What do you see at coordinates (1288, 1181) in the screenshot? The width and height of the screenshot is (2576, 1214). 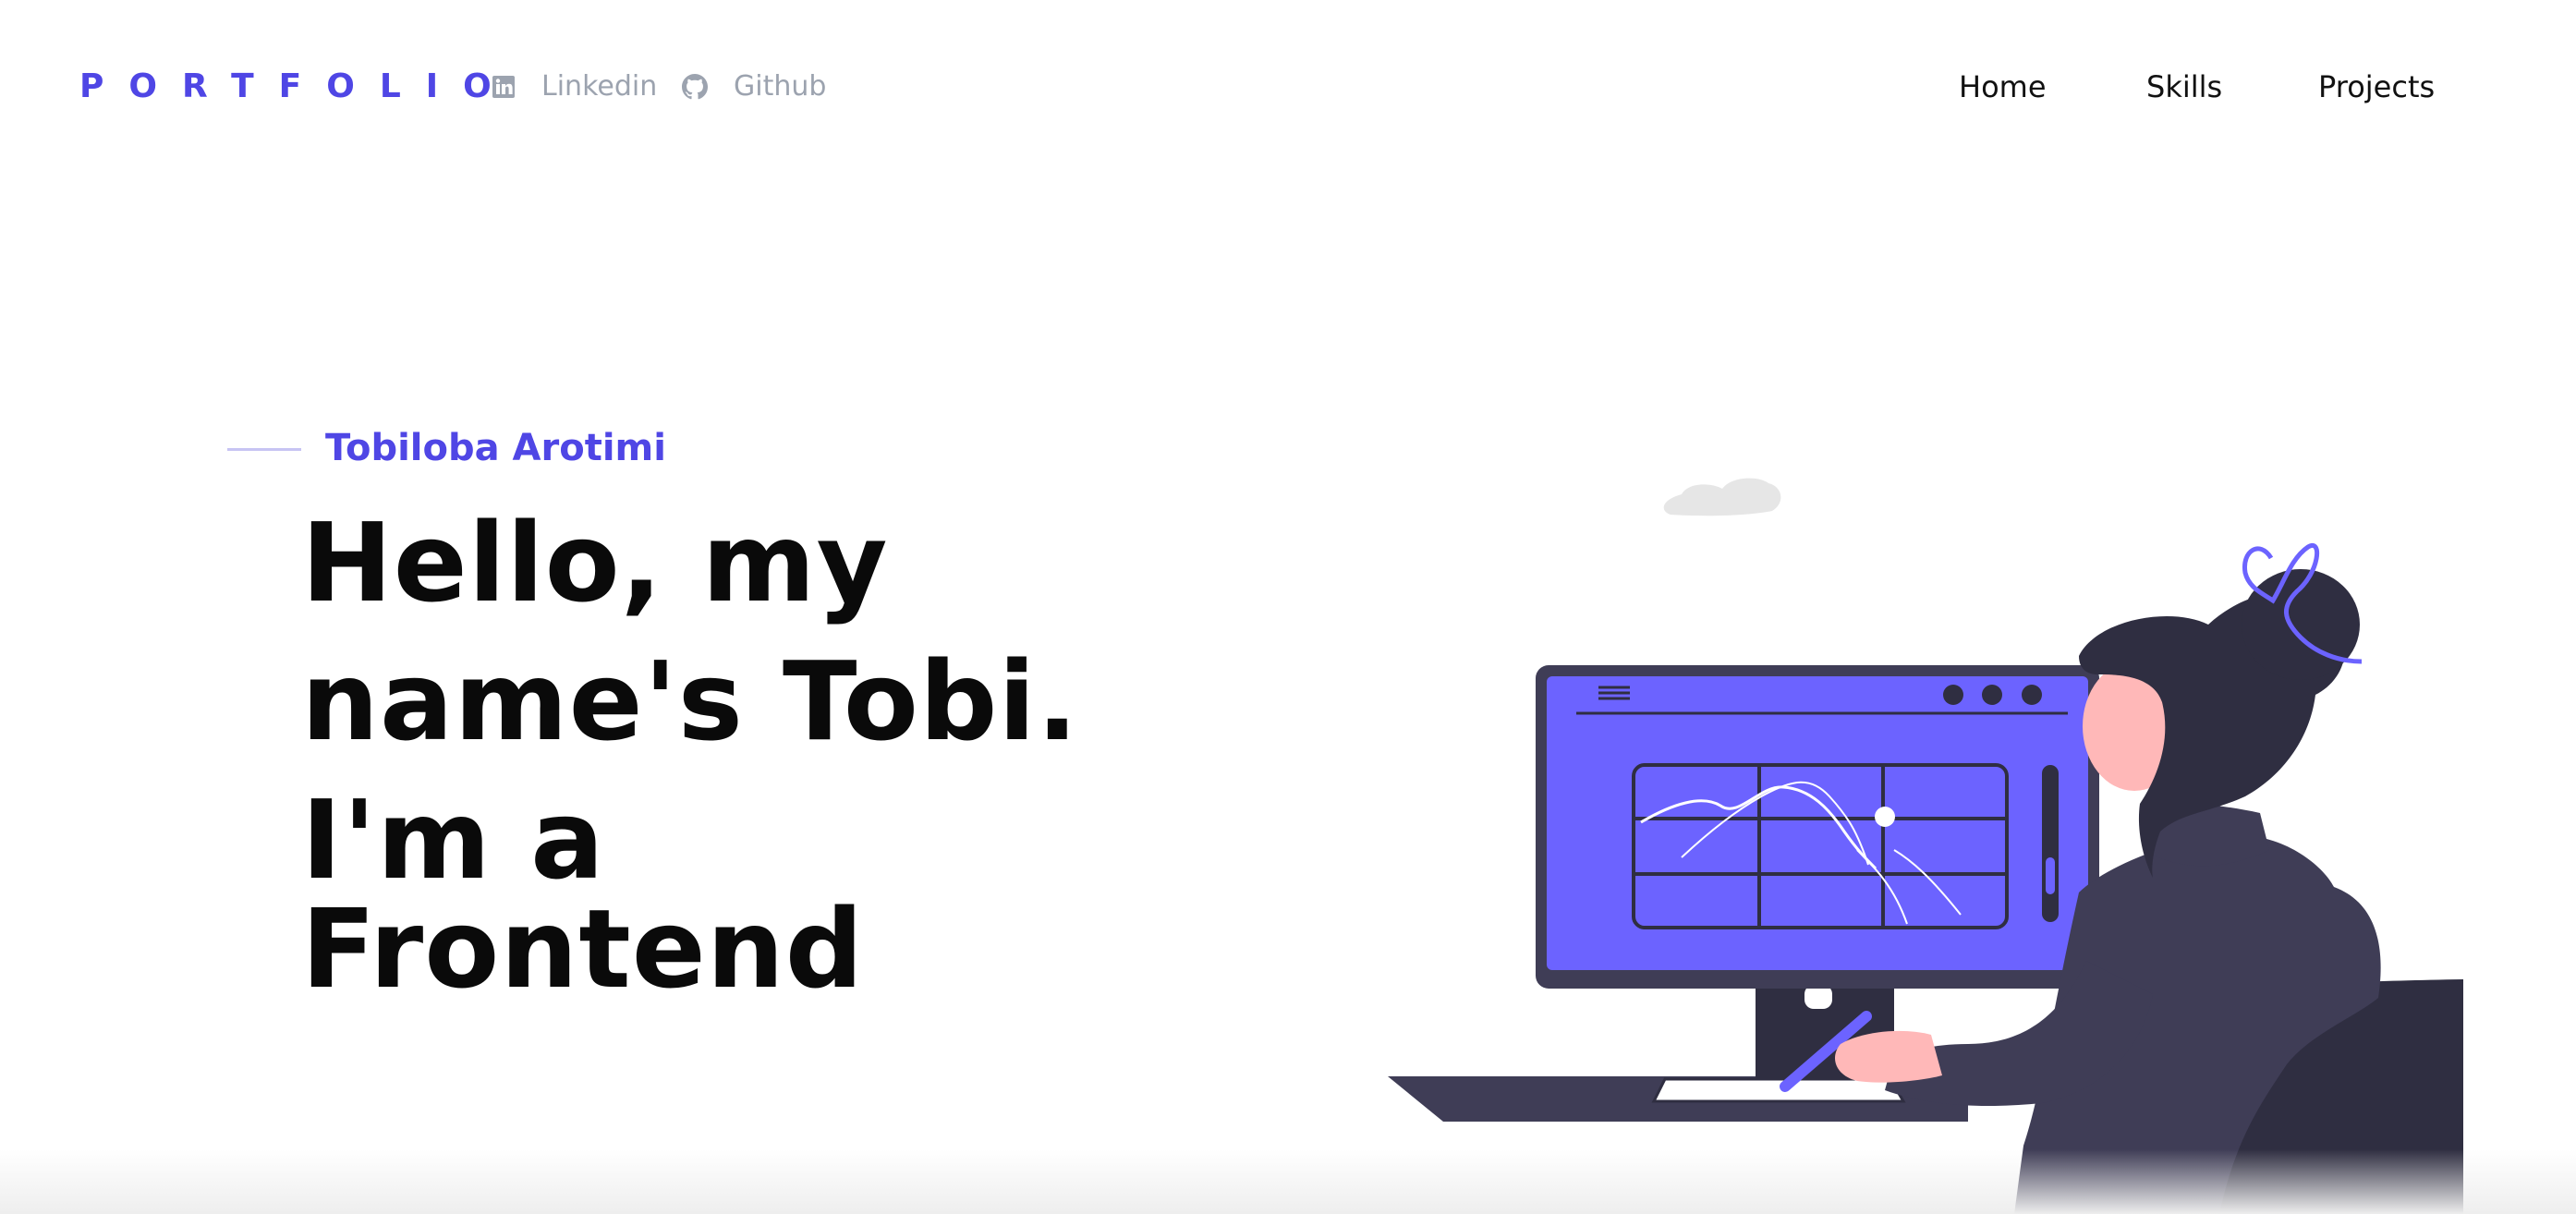 I see `bottom-fade` at bounding box center [1288, 1181].